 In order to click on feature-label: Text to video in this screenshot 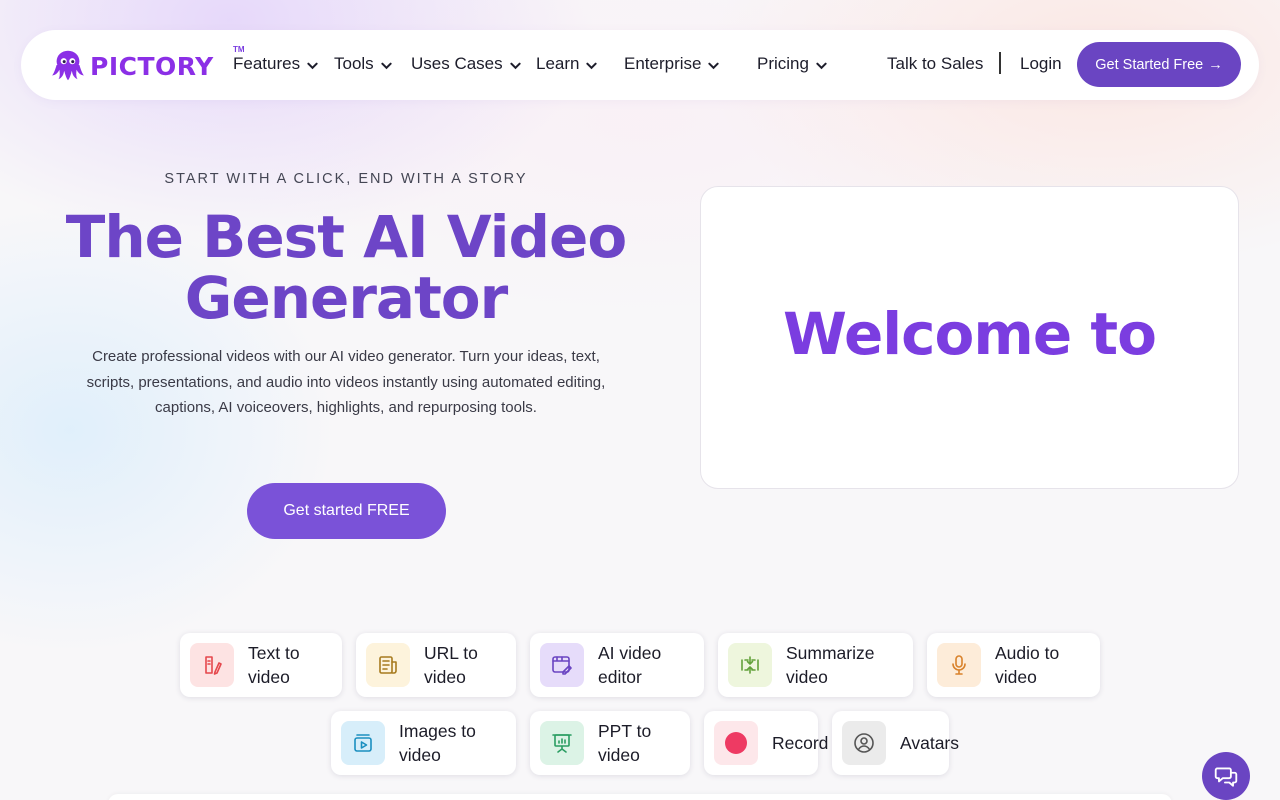, I will do `click(274, 665)`.